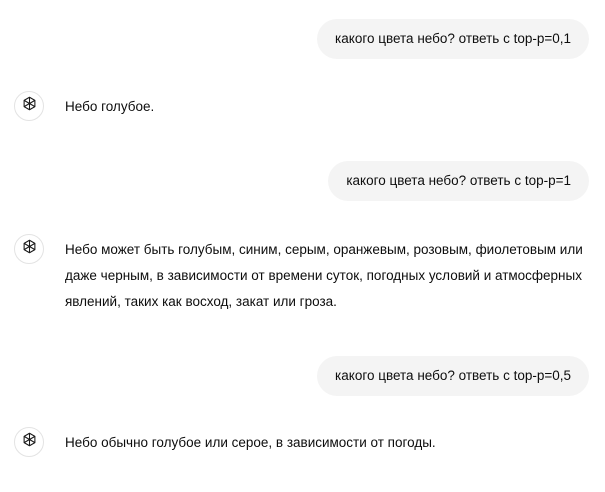 The width and height of the screenshot is (605, 492). What do you see at coordinates (458, 181) in the screenshot?
I see `user-message: какого цвета небо? ответь с top-p=1` at bounding box center [458, 181].